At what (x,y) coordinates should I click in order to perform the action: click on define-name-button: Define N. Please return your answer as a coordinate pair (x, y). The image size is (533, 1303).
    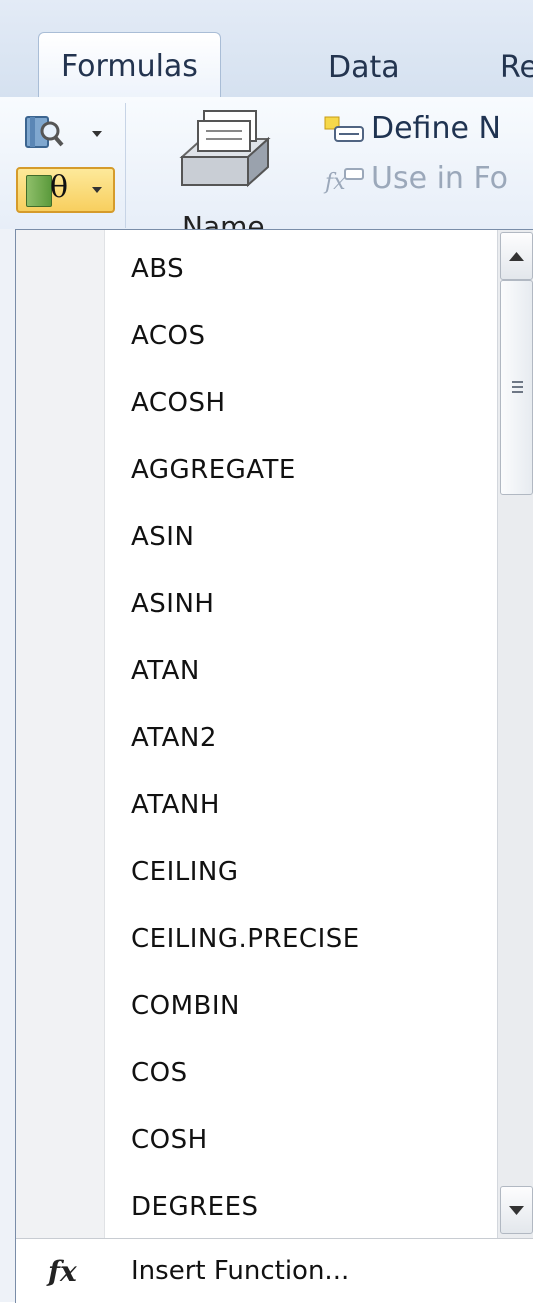
    Looking at the image, I should click on (412, 128).